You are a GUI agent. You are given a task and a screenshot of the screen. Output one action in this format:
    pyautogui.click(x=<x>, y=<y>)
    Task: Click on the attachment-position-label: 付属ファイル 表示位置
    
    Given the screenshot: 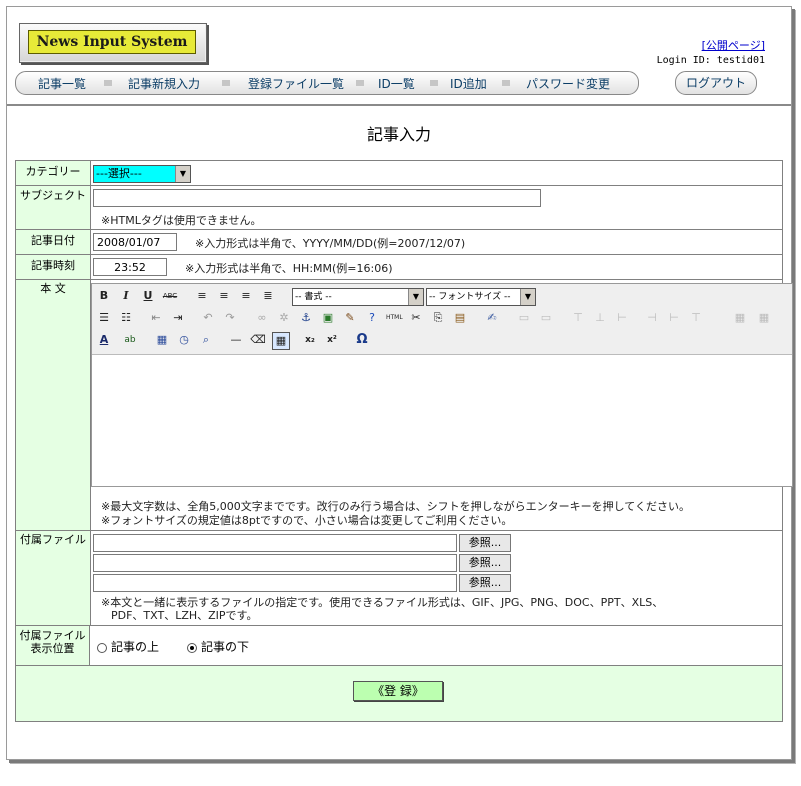 What is the action you would take?
    pyautogui.click(x=53, y=645)
    